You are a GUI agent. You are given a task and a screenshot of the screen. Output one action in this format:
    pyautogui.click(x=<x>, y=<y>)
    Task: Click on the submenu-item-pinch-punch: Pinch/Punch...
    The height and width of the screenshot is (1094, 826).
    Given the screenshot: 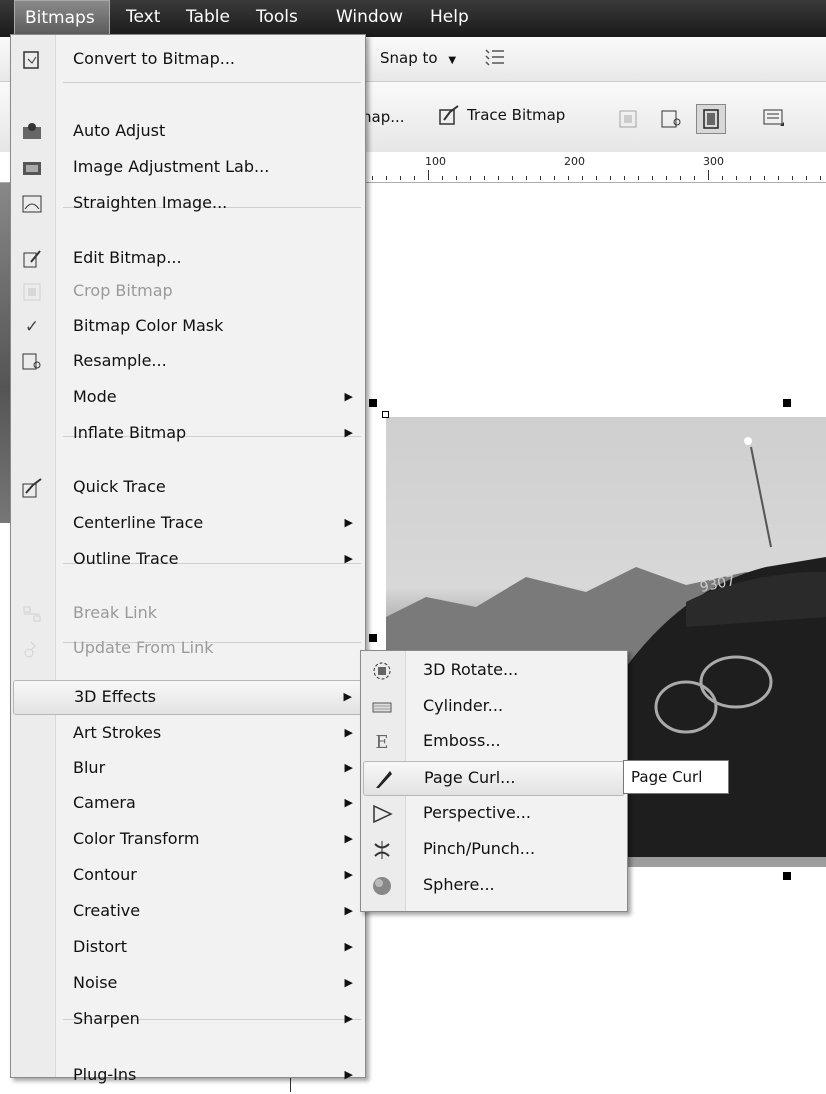 What is the action you would take?
    pyautogui.click(x=494, y=850)
    